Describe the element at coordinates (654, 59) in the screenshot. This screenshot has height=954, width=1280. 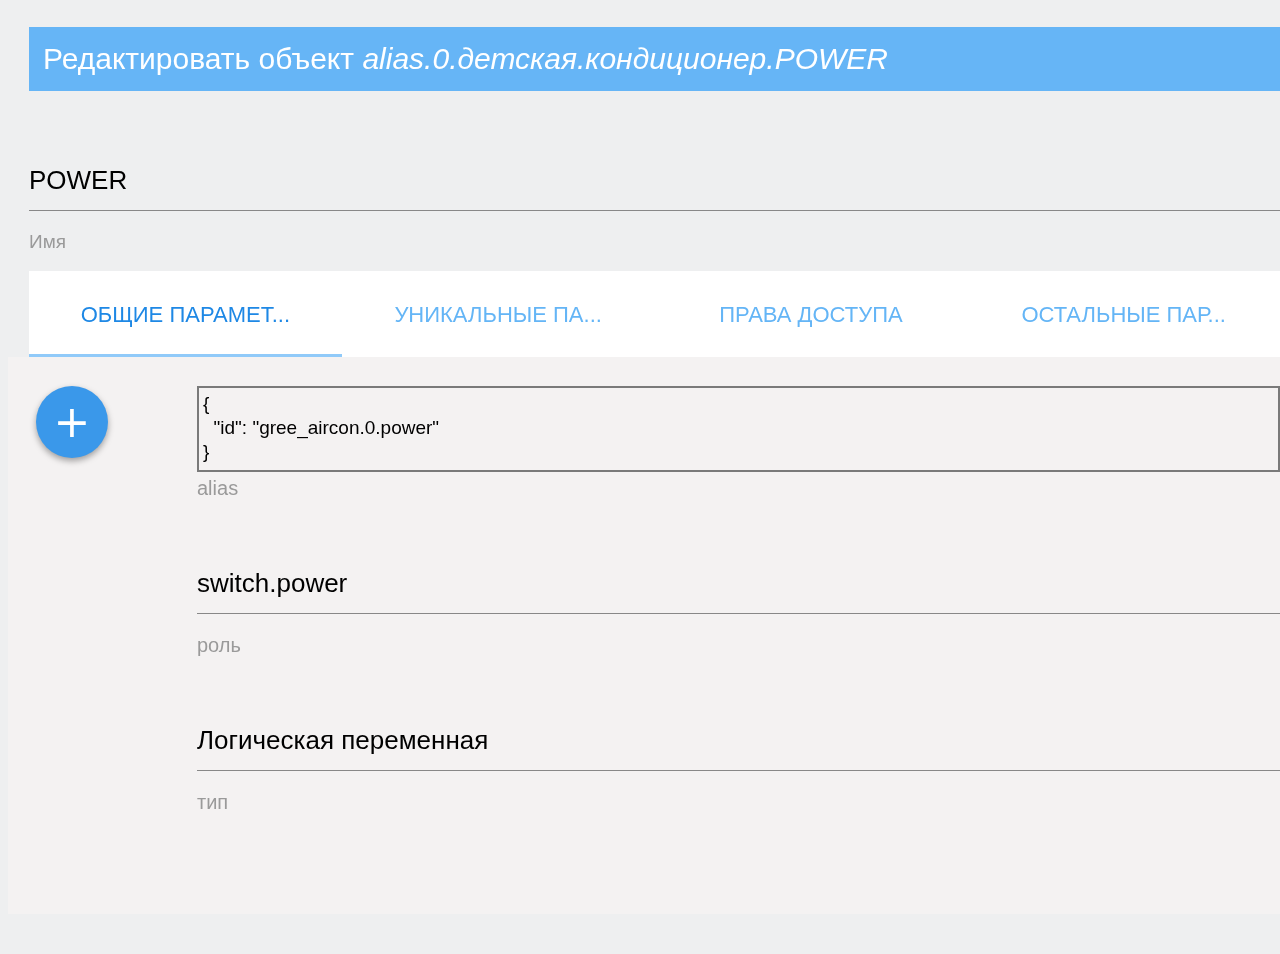
I see `dialog-title: Редактировать объект alias.0.детская.кондиционер.POWER` at that location.